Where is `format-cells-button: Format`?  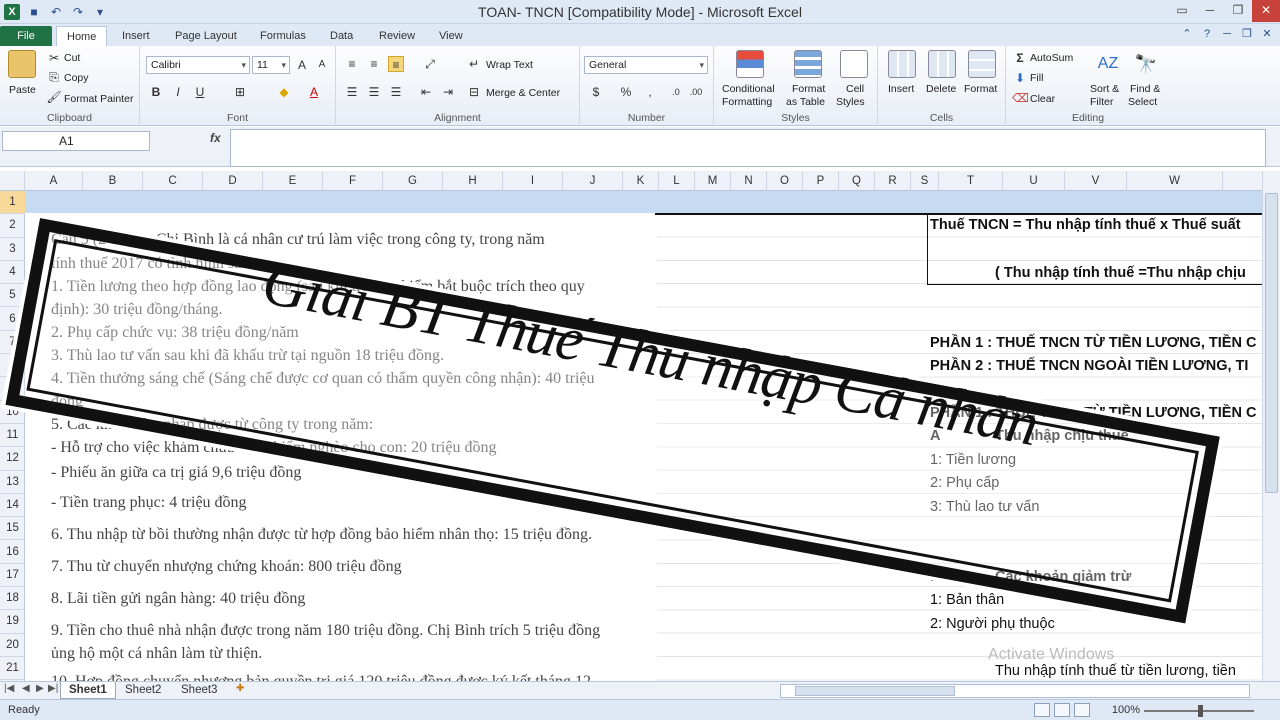 format-cells-button: Format is located at coordinates (980, 89).